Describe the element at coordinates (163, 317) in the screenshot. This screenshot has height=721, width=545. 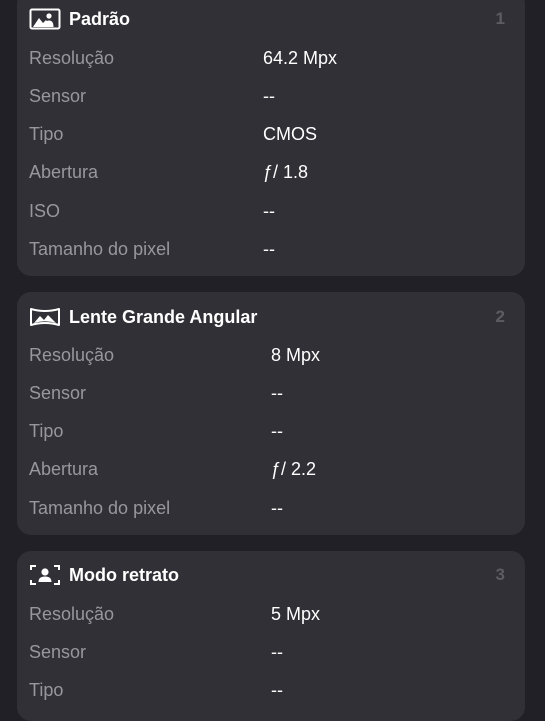
I see `card-title: Lente Grande Angular` at that location.